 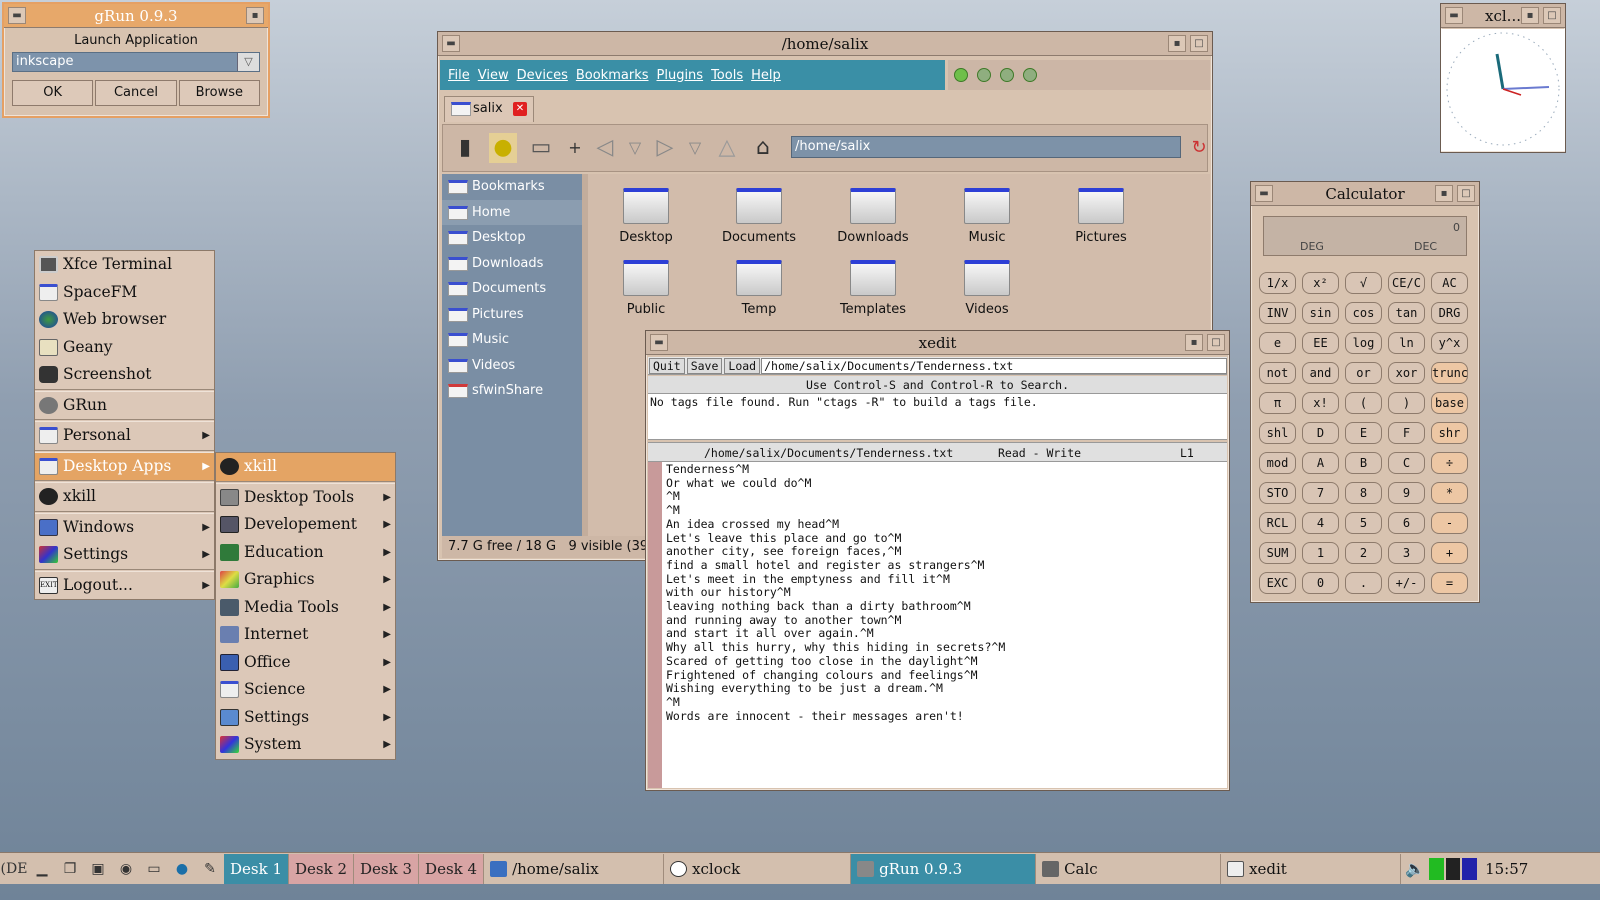 What do you see at coordinates (387, 868) in the screenshot?
I see `desk-3: Desk 3` at bounding box center [387, 868].